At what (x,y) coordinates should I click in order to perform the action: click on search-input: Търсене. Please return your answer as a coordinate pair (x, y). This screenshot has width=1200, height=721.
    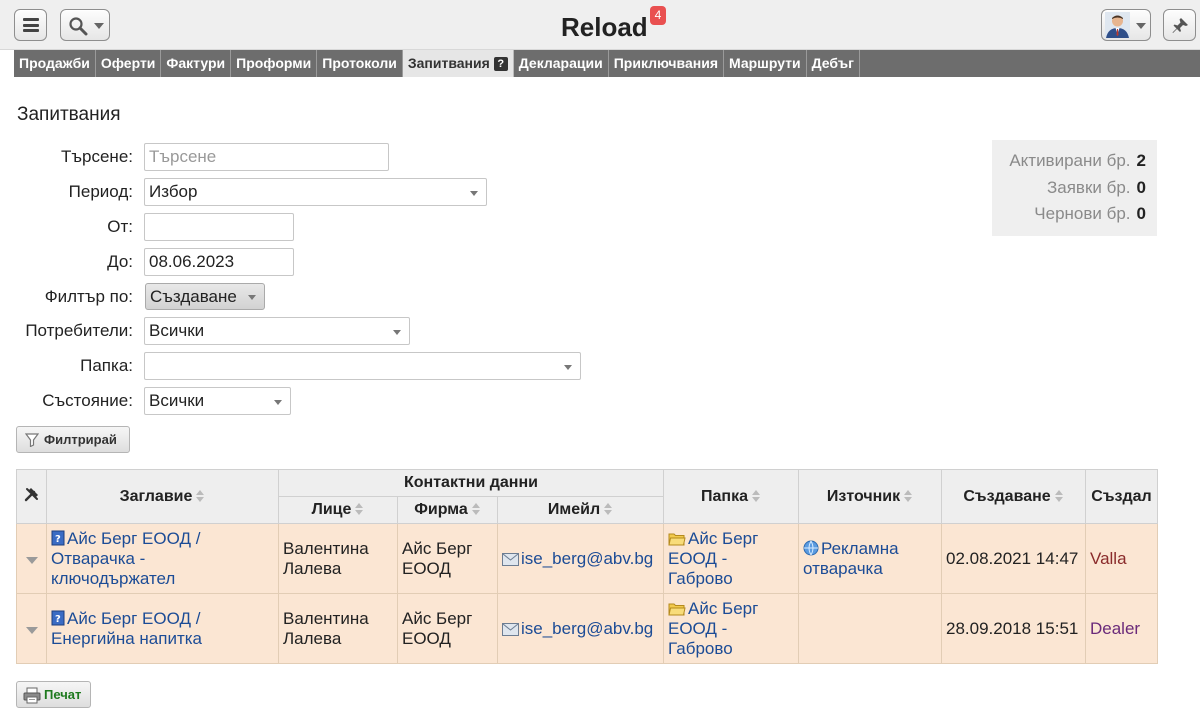
    Looking at the image, I should click on (266, 157).